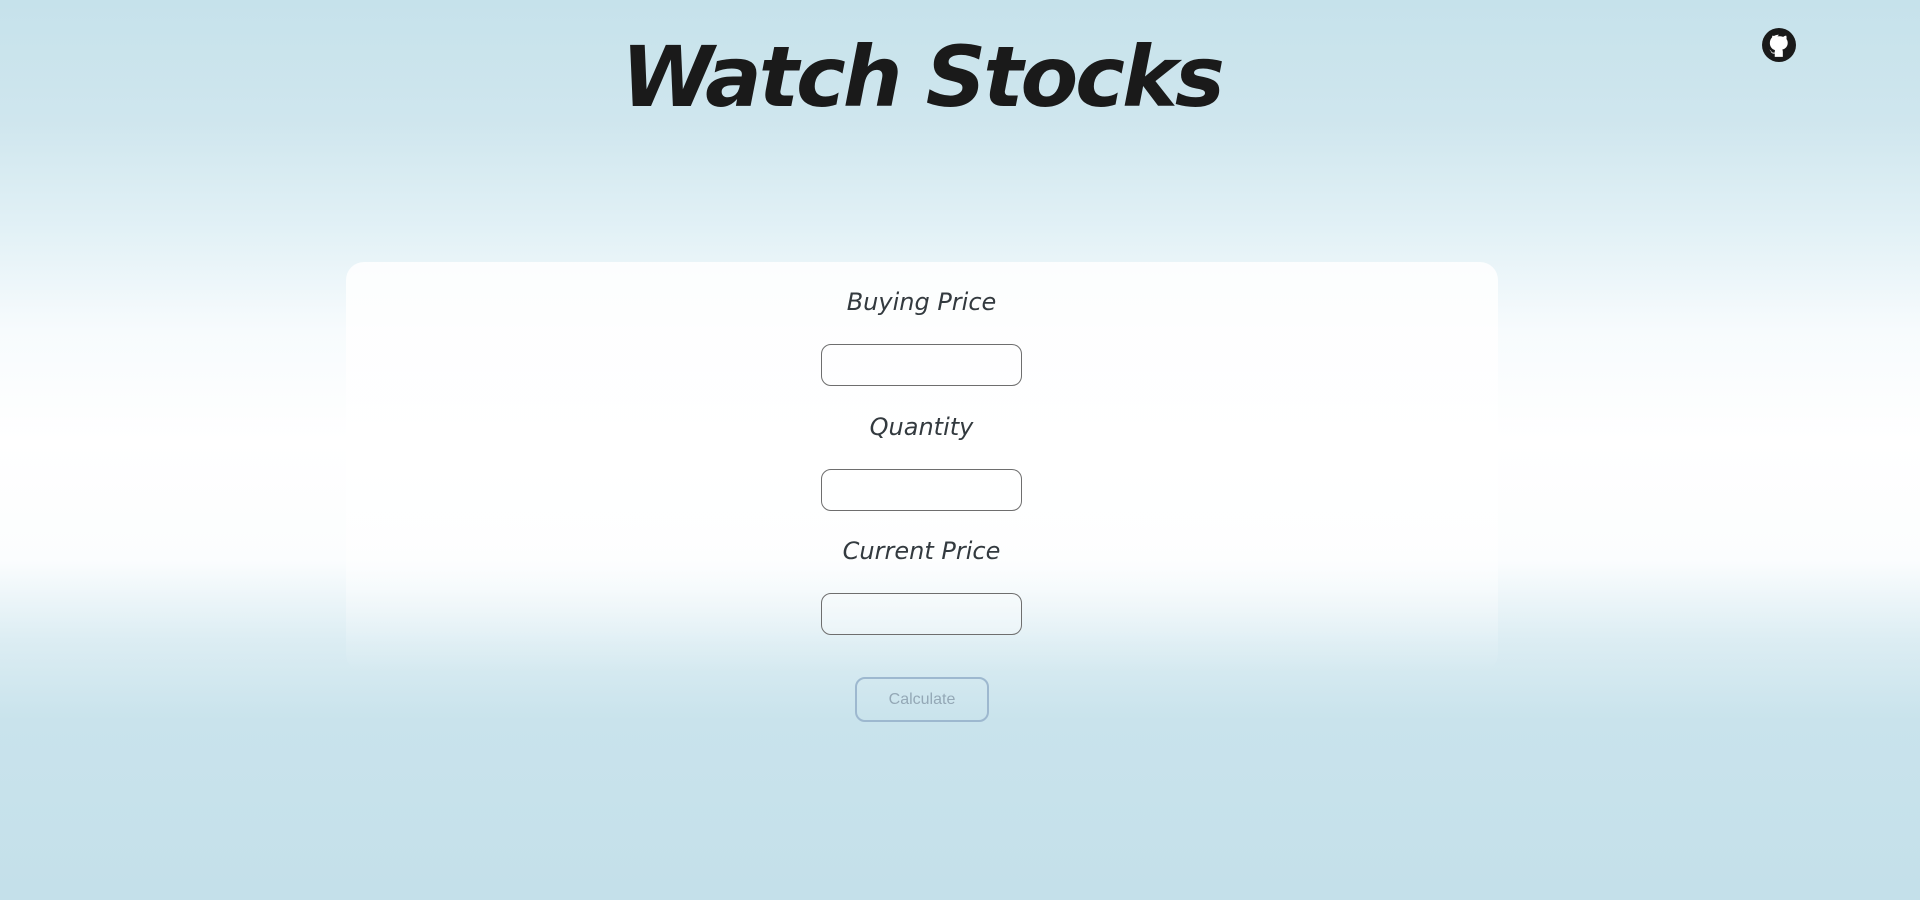 This screenshot has height=900, width=1920. Describe the element at coordinates (921, 614) in the screenshot. I see `current-price-input` at that location.